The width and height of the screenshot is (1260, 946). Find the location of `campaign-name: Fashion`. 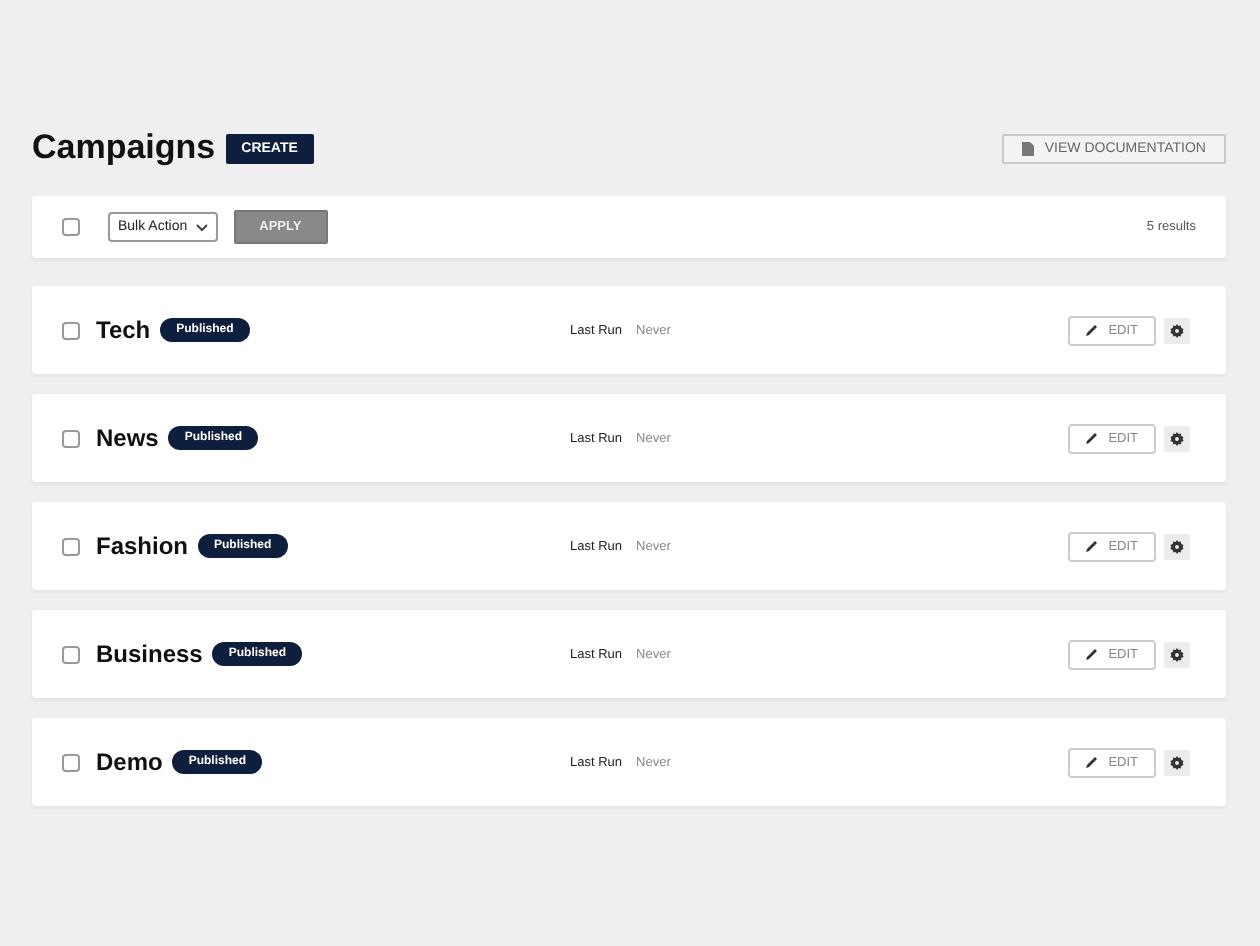

campaign-name: Fashion is located at coordinates (142, 546).